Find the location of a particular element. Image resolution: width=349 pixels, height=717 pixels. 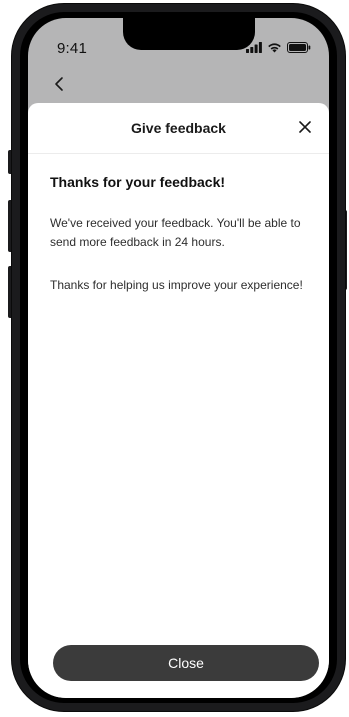

wifi-icon is located at coordinates (274, 48).